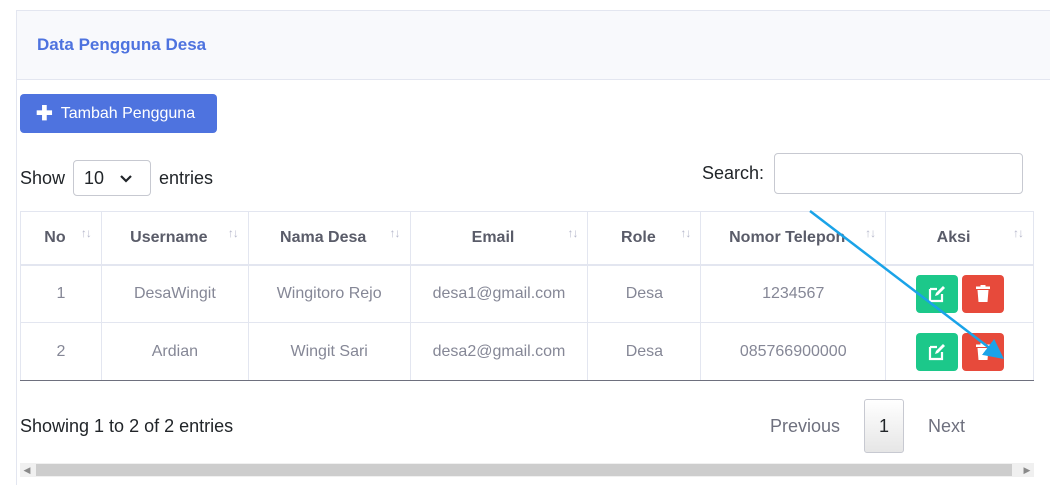  Describe the element at coordinates (55, 237) in the screenshot. I see `column-label: No` at that location.